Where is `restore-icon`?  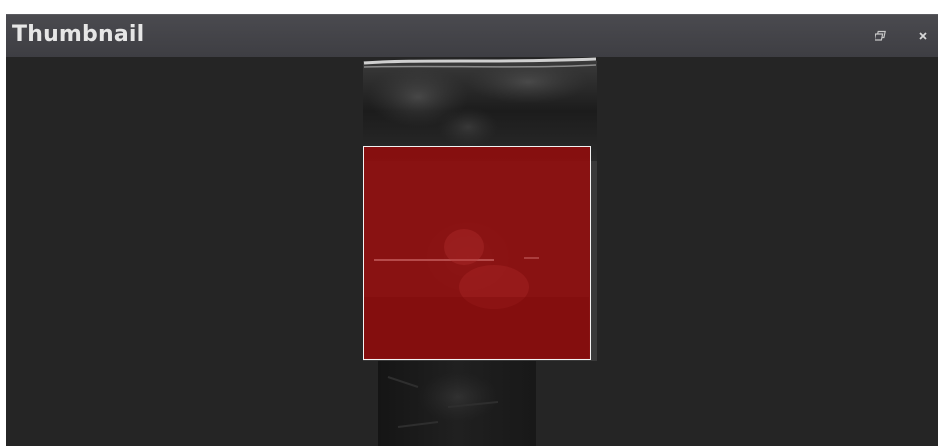
restore-icon is located at coordinates (880, 35).